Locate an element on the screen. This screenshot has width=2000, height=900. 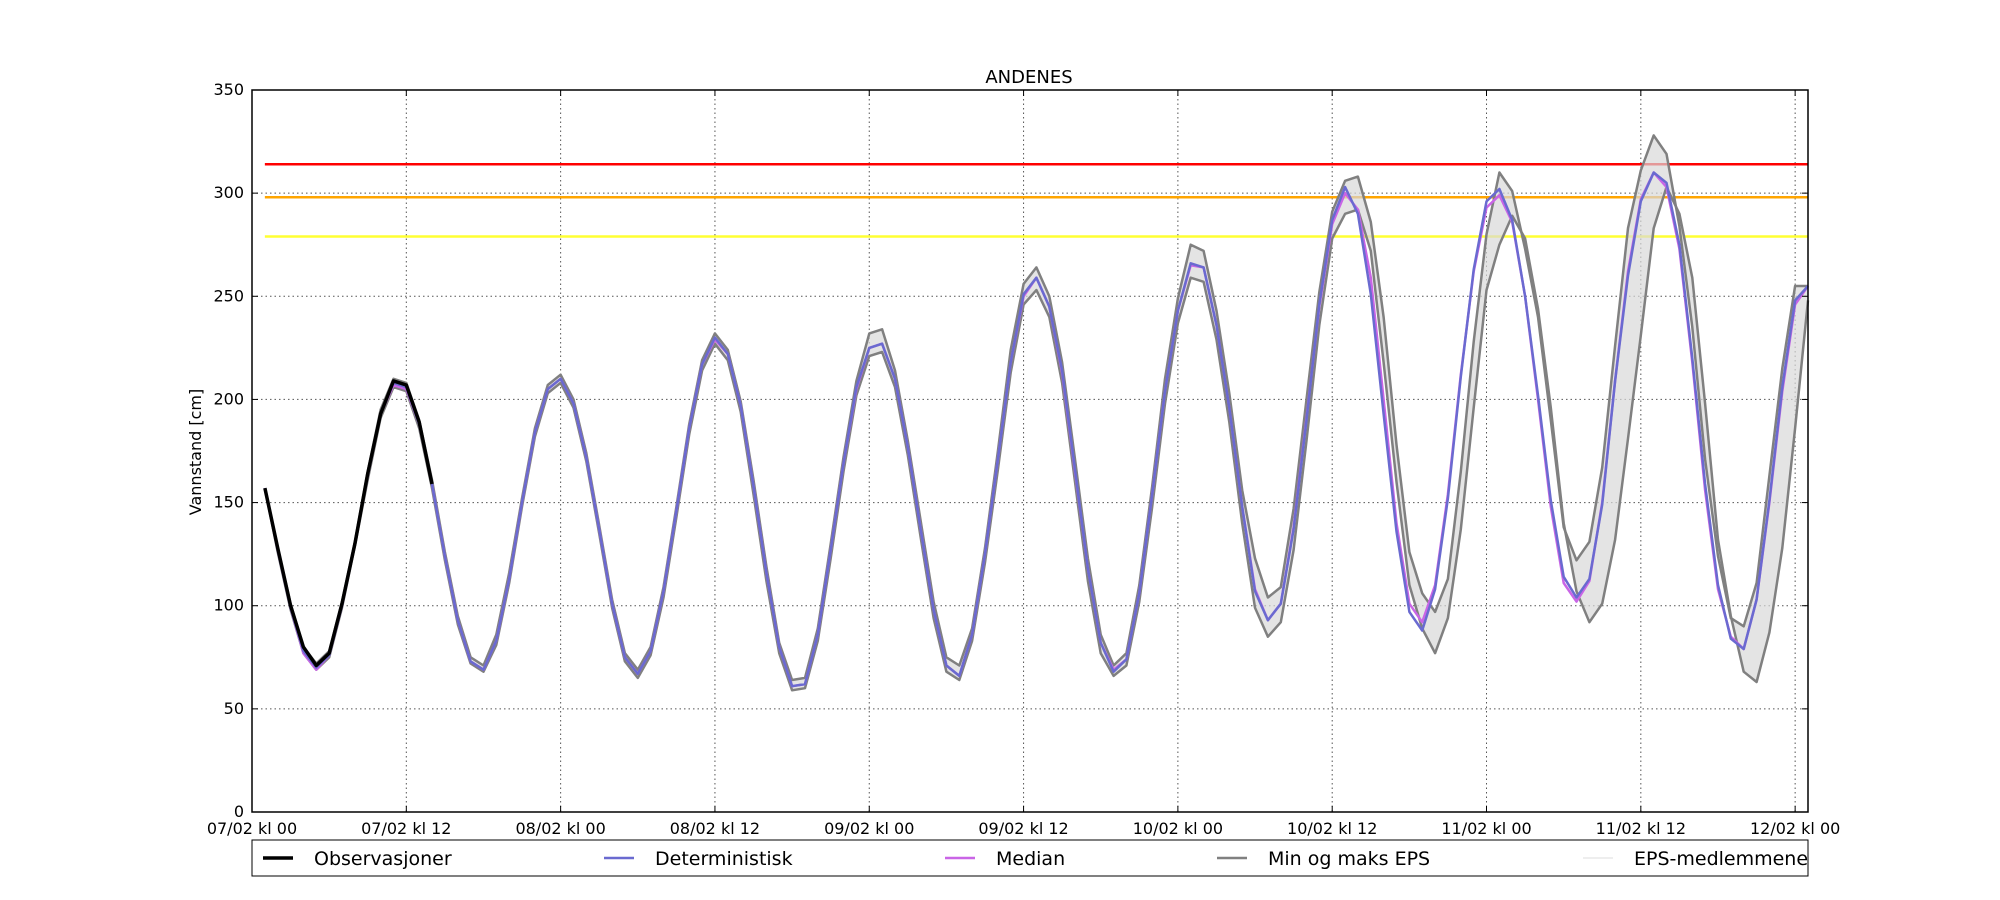
x-tick-label: 08/02 kl 12 is located at coordinates (715, 828).